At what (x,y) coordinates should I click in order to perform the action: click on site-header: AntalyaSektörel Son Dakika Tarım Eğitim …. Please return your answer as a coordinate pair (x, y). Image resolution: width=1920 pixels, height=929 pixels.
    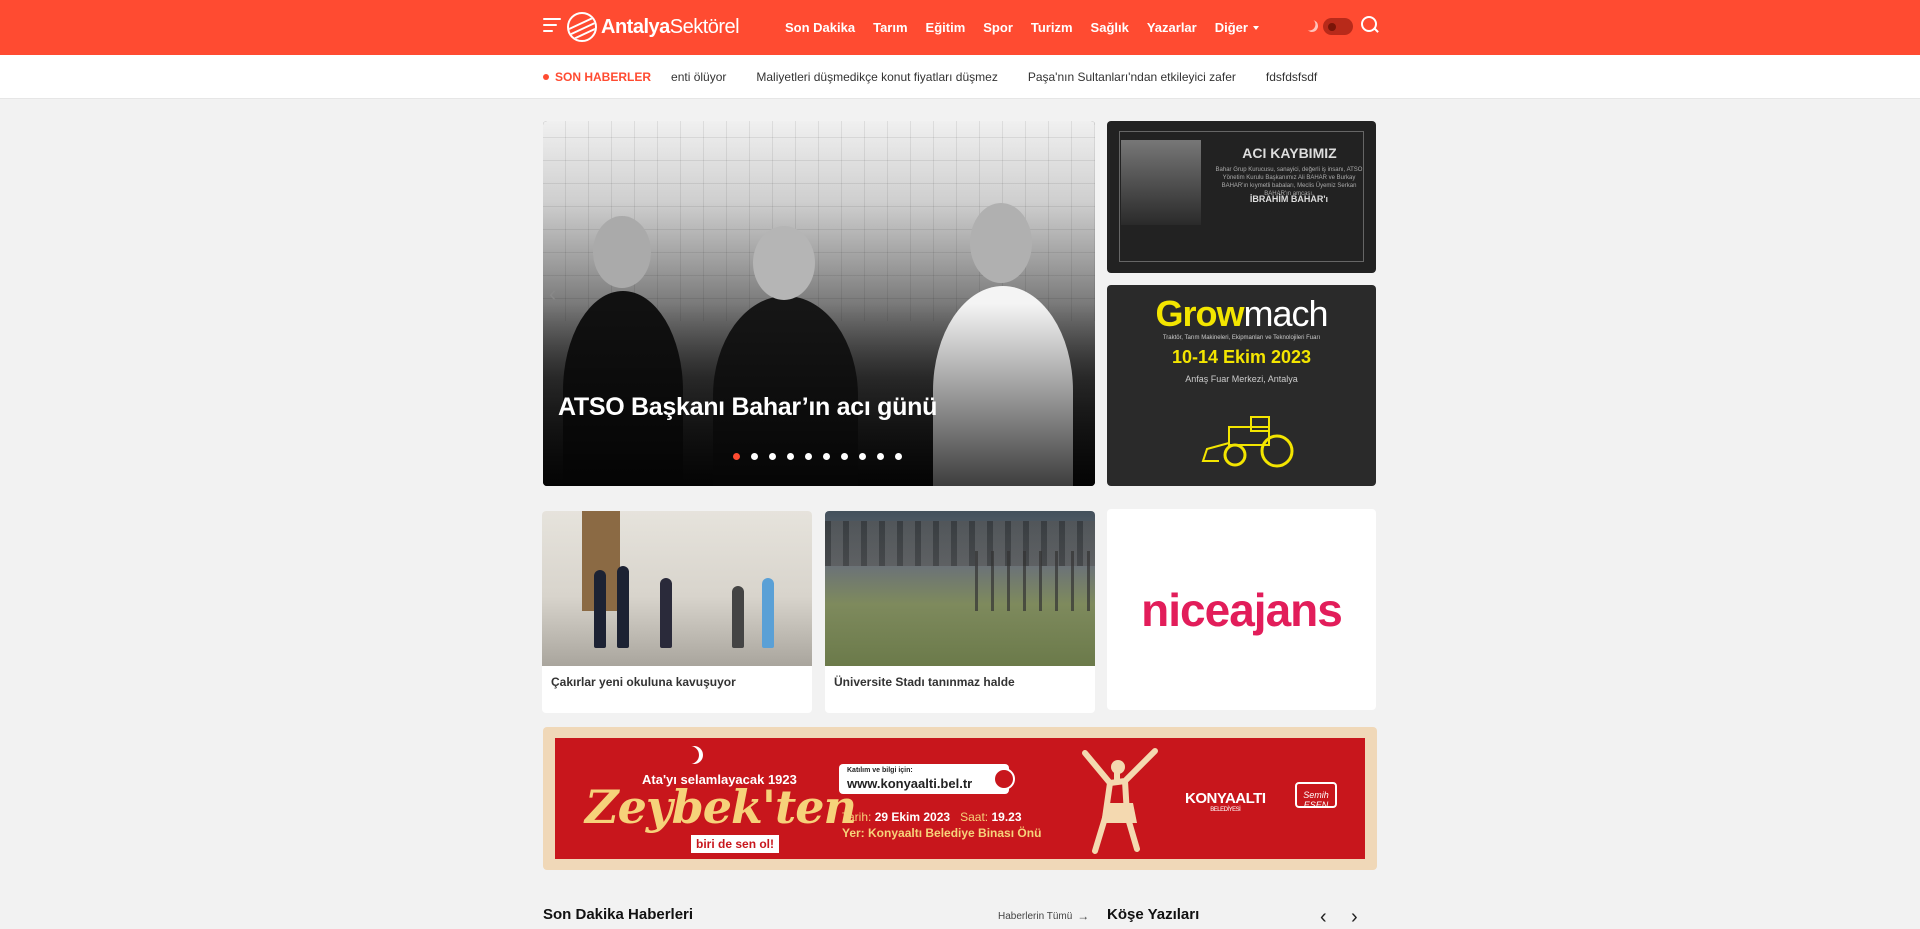
    Looking at the image, I should click on (960, 27).